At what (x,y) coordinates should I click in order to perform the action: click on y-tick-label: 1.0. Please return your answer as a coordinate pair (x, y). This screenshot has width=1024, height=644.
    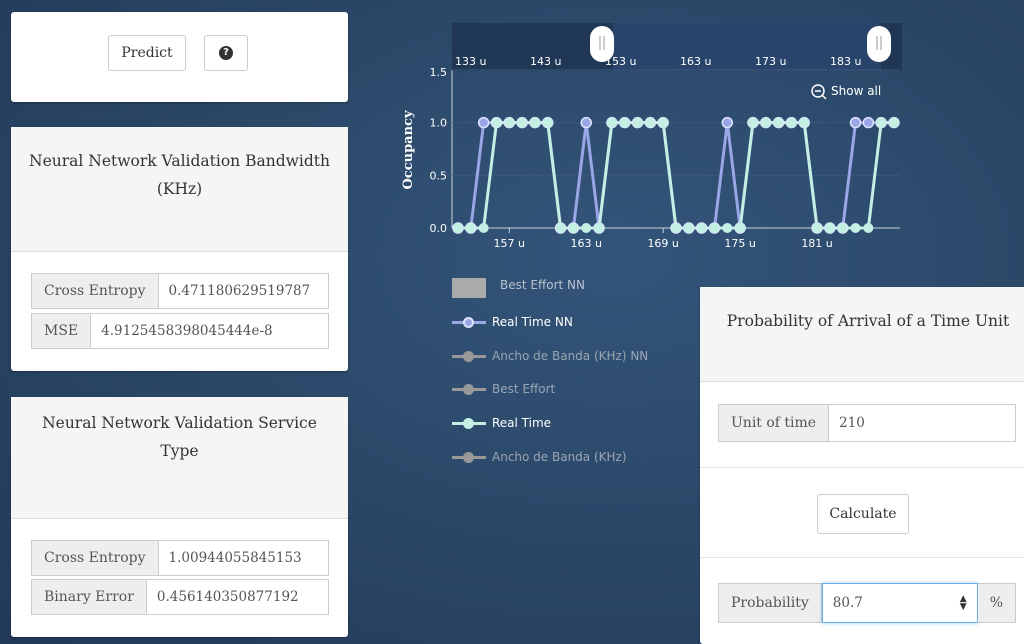
    Looking at the image, I should click on (439, 123).